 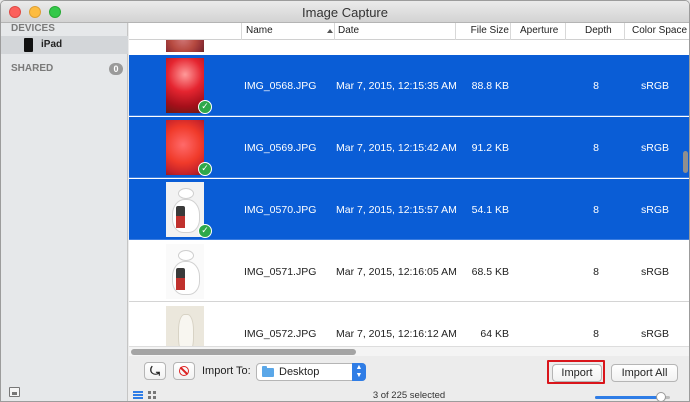 I want to click on column-header-name: Name, so click(x=258, y=30).